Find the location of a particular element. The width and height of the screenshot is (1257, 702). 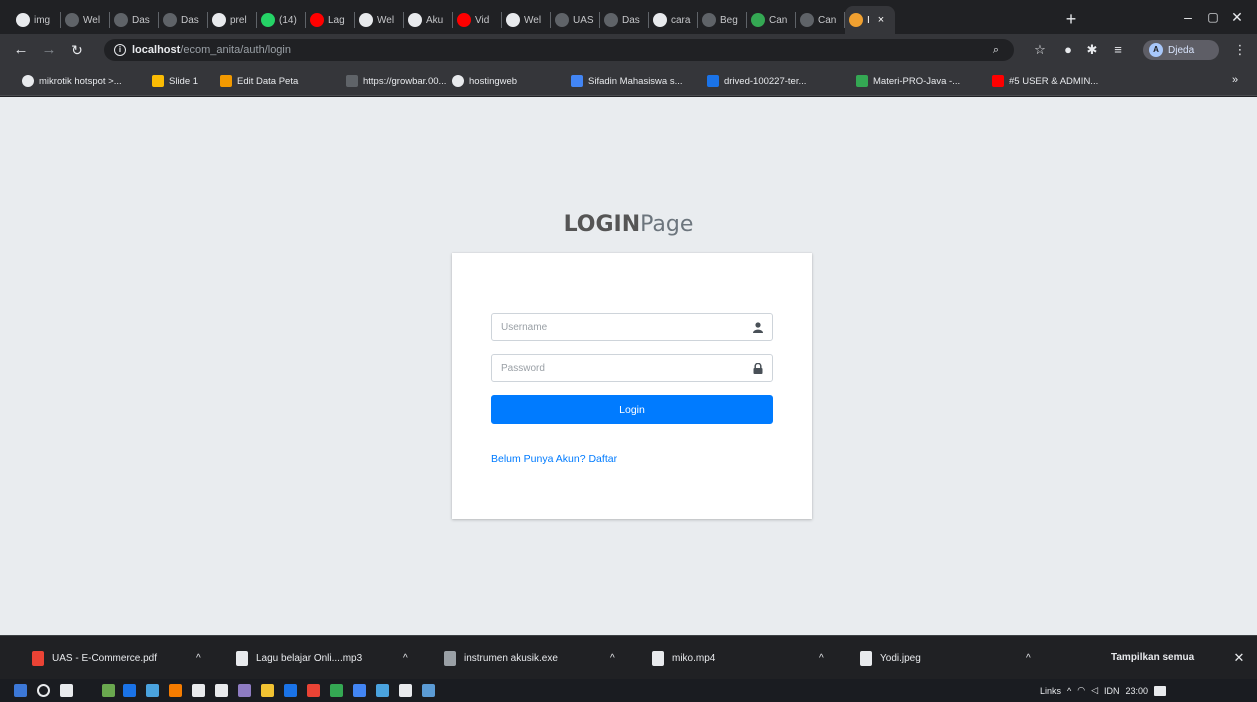

bookmark-item: hostingweb is located at coordinates (484, 81).